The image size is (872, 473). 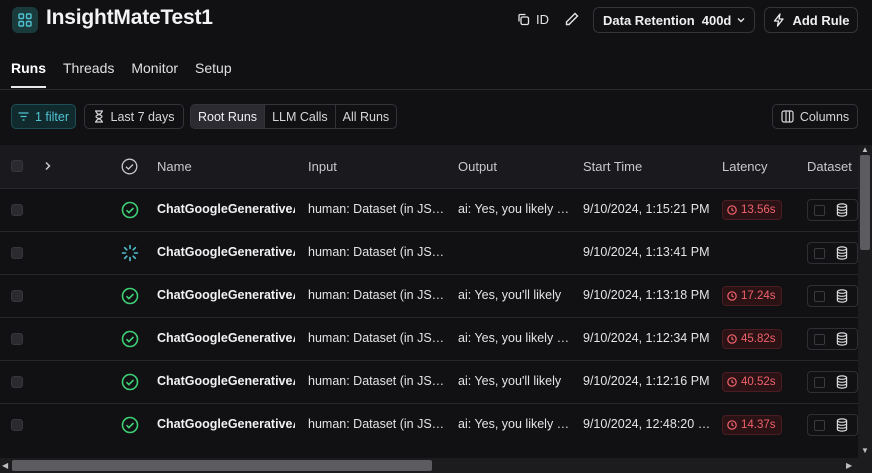 I want to click on run-output: ai: Yes, you likely can, so click(x=515, y=338).